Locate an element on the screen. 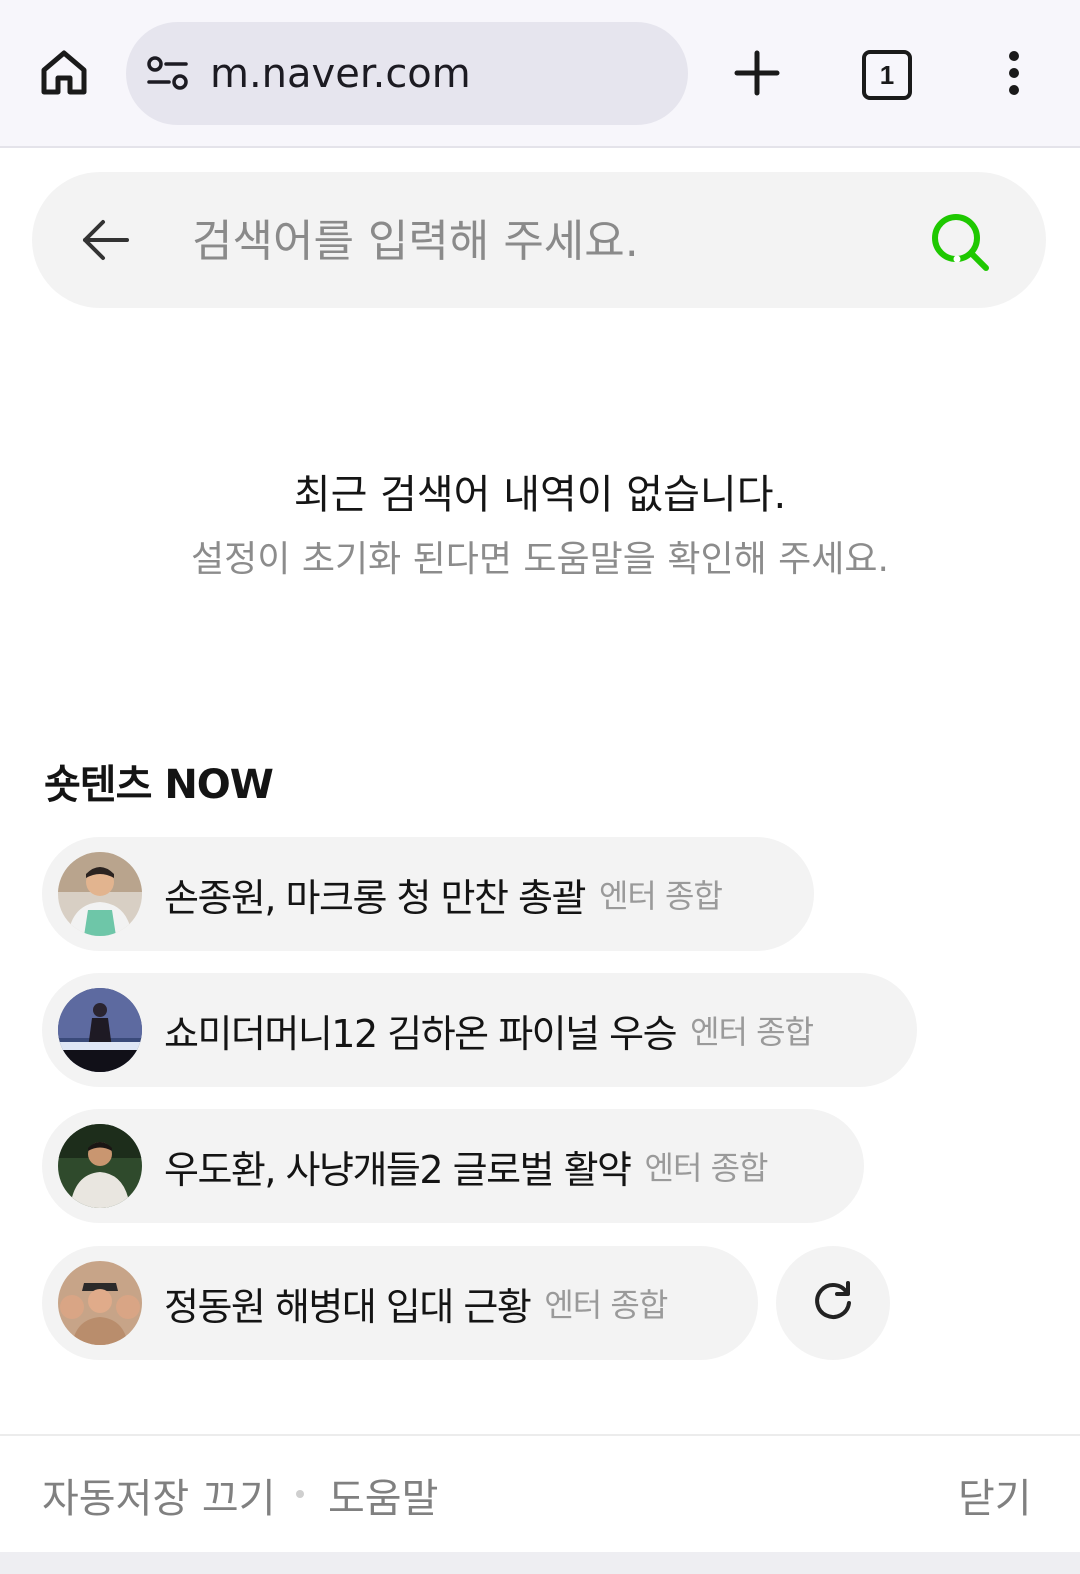  address-bar: m.naver.com is located at coordinates (407, 73).